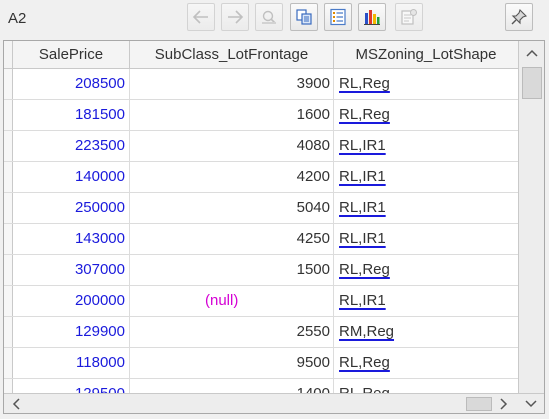 Image resolution: width=549 pixels, height=419 pixels. What do you see at coordinates (409, 17) in the screenshot?
I see `properties-button` at bounding box center [409, 17].